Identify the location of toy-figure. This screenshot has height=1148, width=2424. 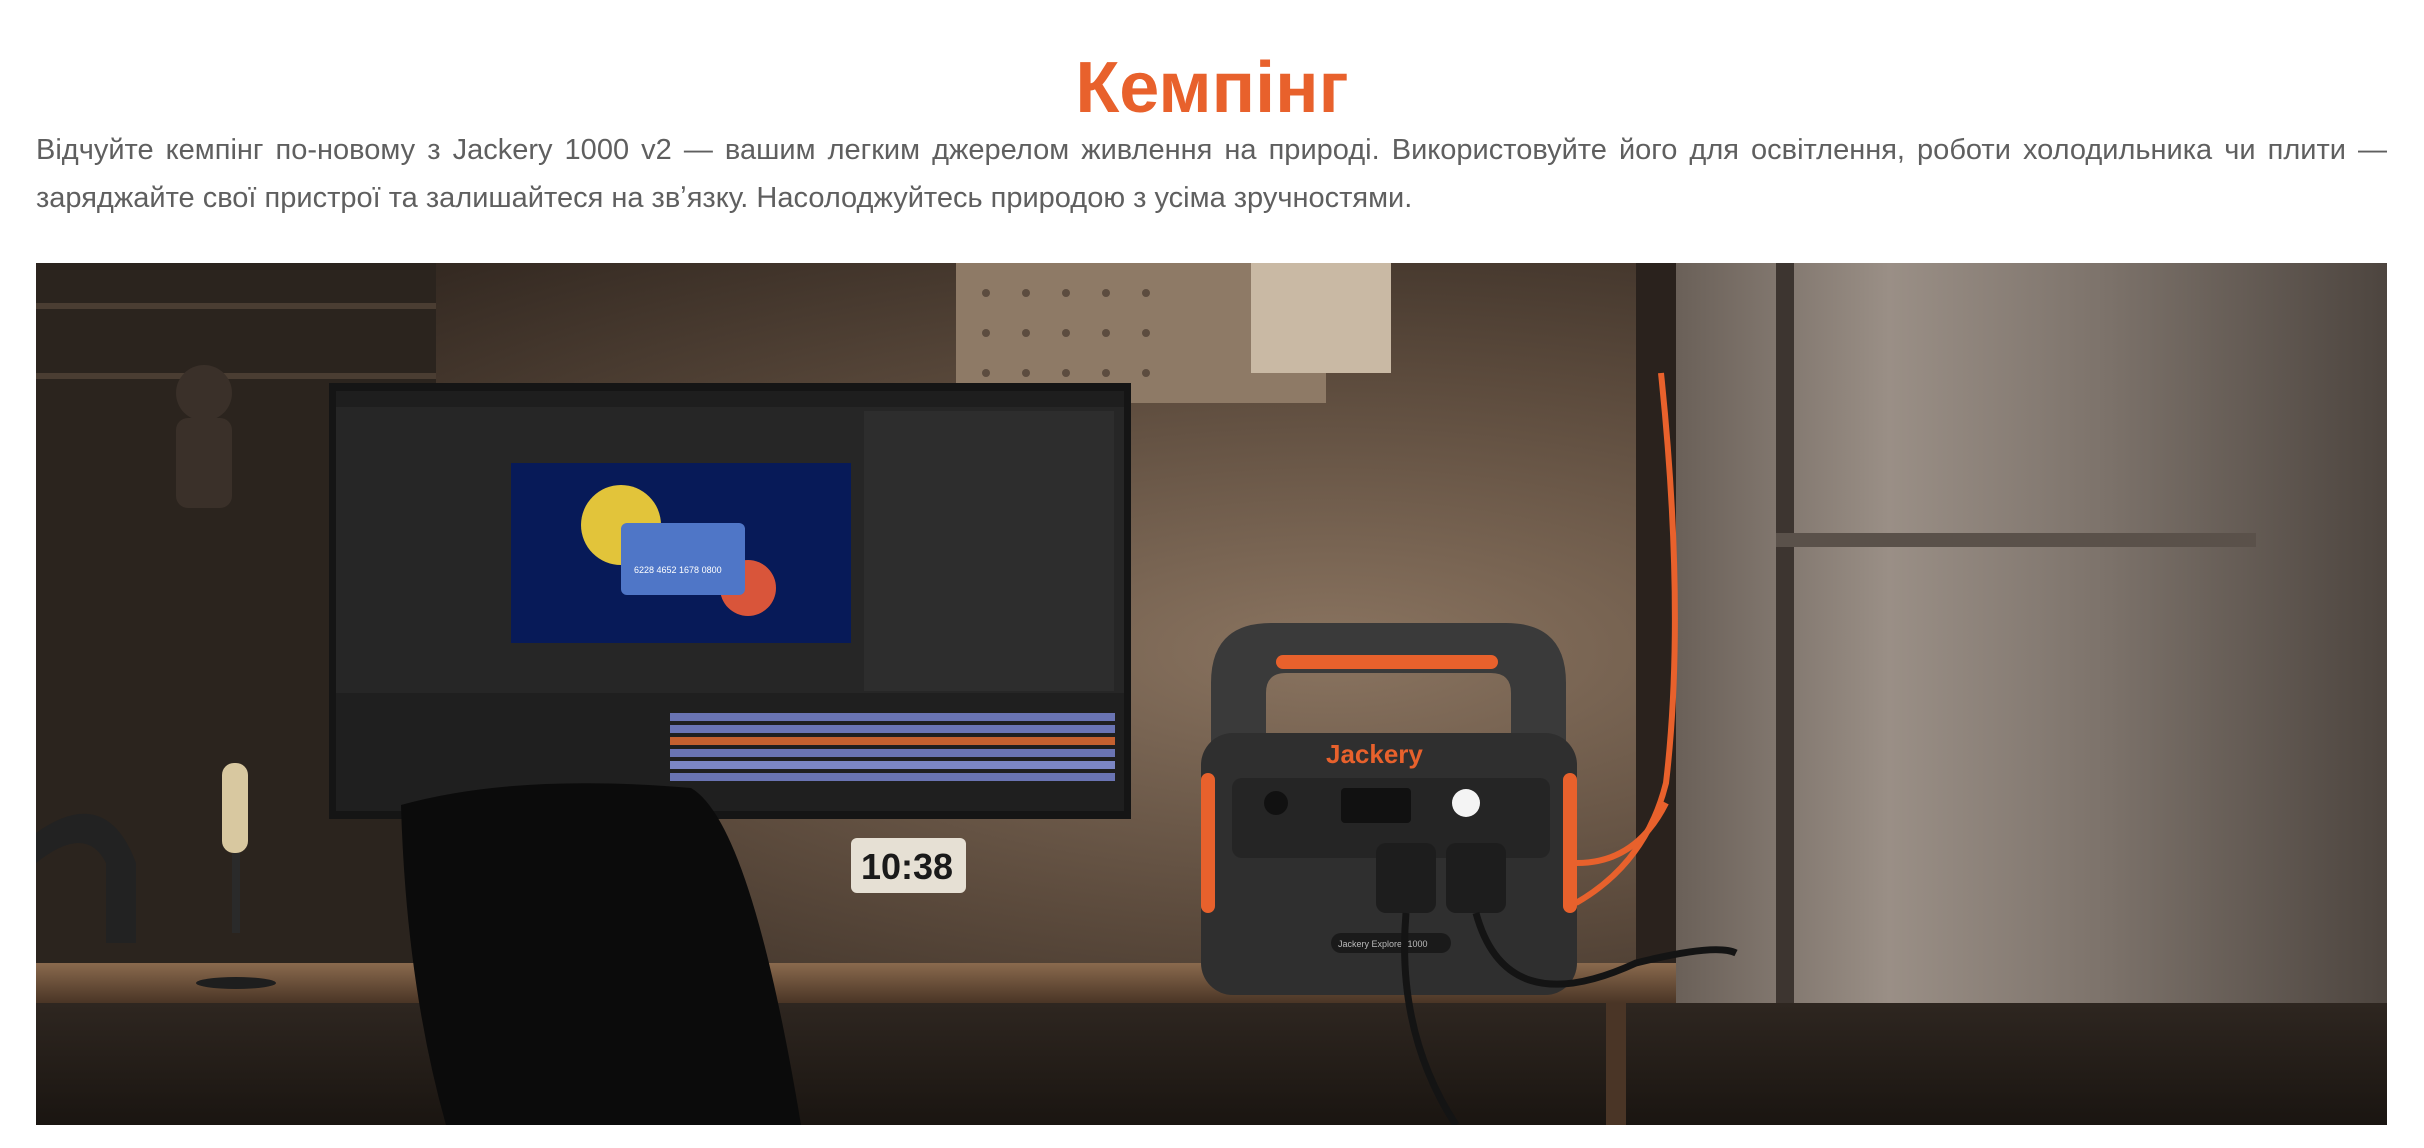
(204, 436).